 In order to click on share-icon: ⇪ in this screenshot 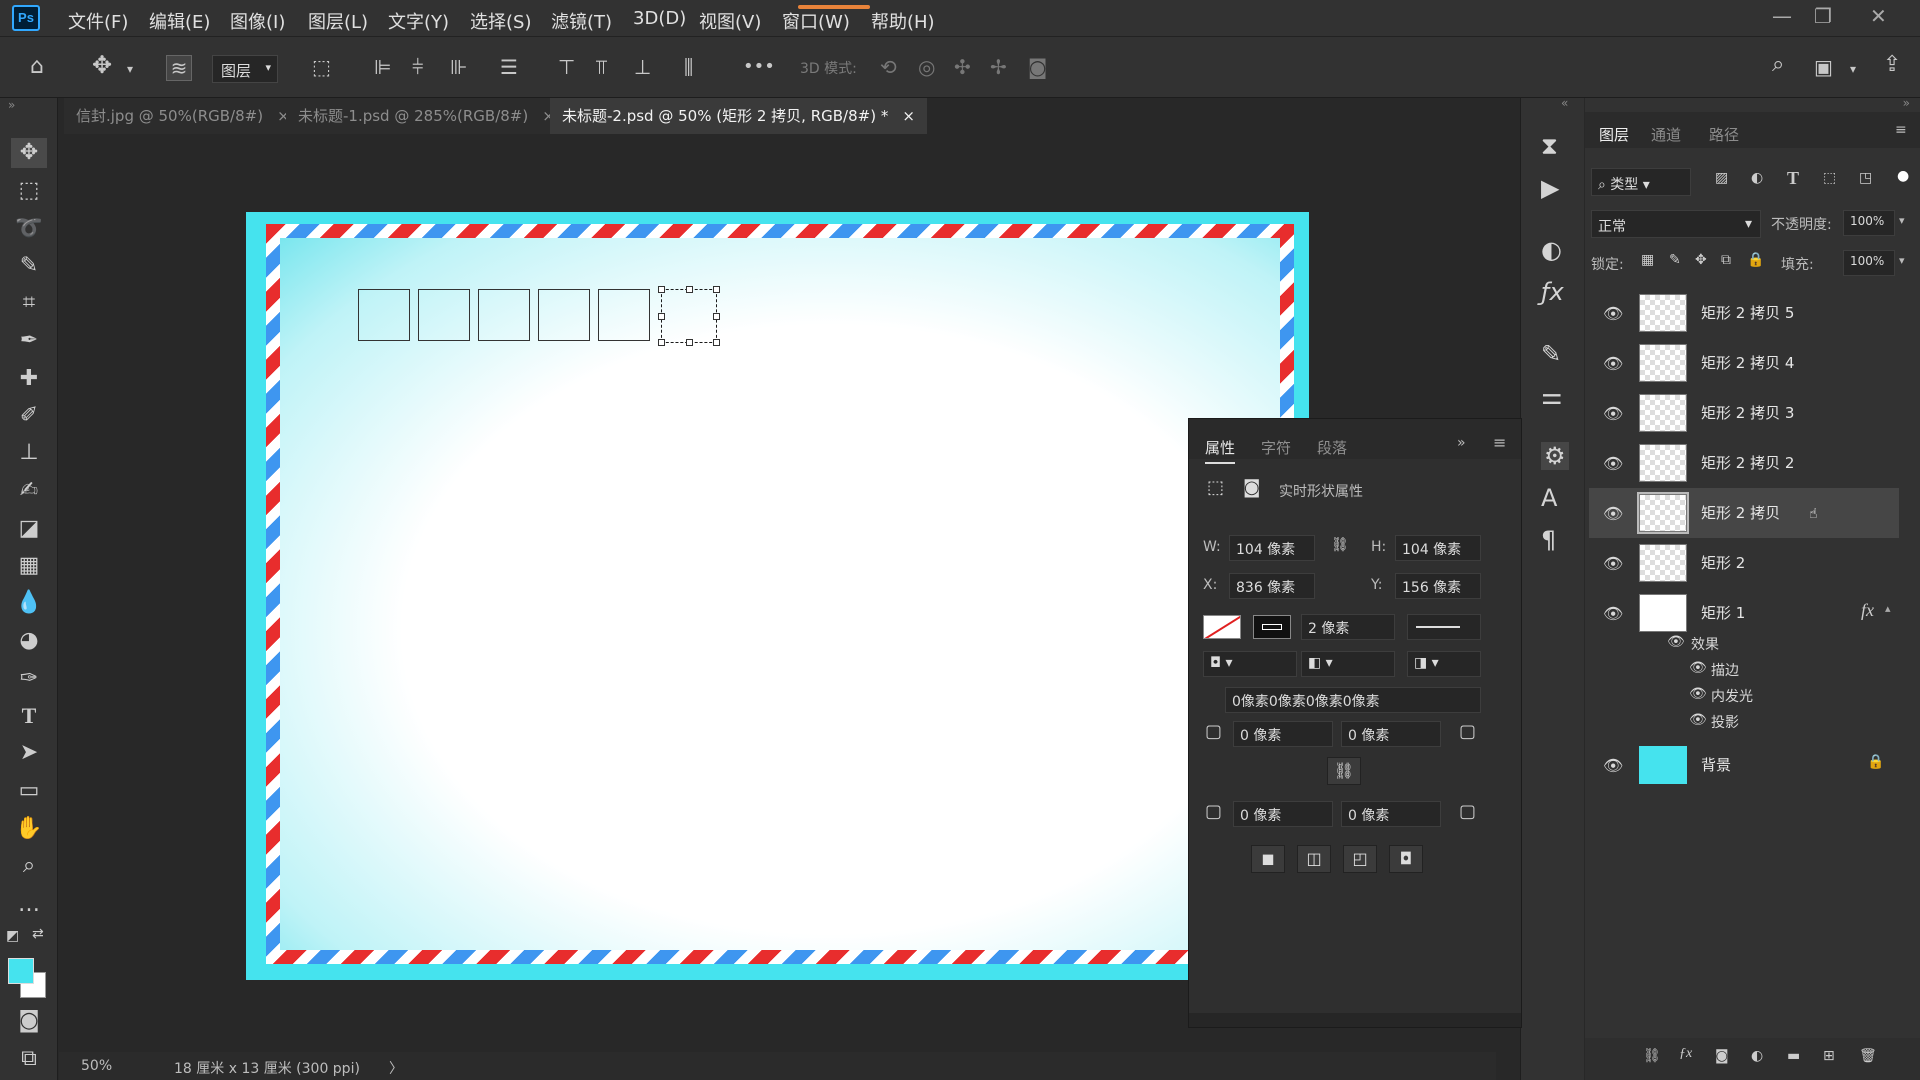, I will do `click(1892, 65)`.